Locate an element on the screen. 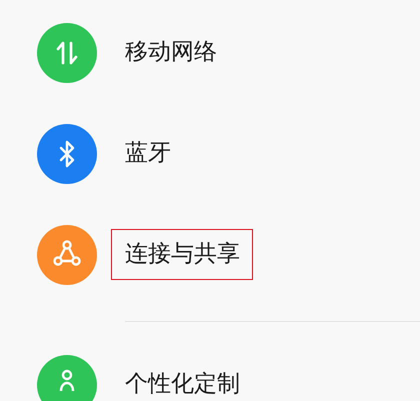 Image resolution: width=420 pixels, height=401 pixels. setting-label: 连接与共享 is located at coordinates (182, 253).